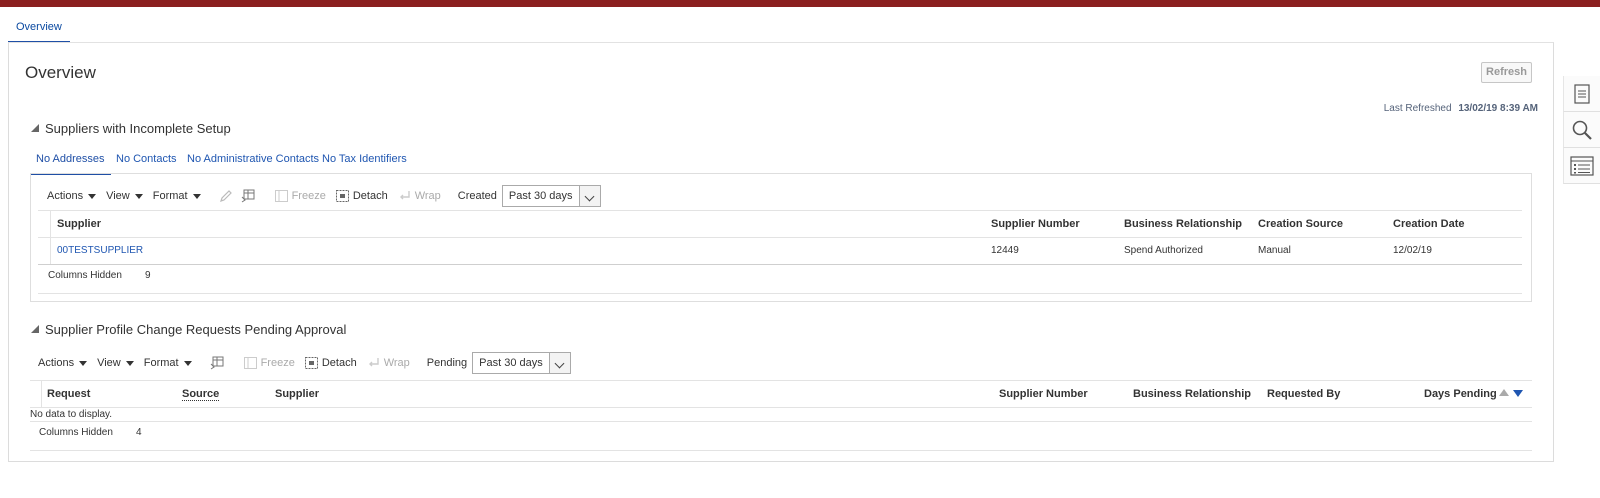 Image resolution: width=1600 pixels, height=498 pixels. What do you see at coordinates (780, 210) in the screenshot?
I see `table1-header-top-line` at bounding box center [780, 210].